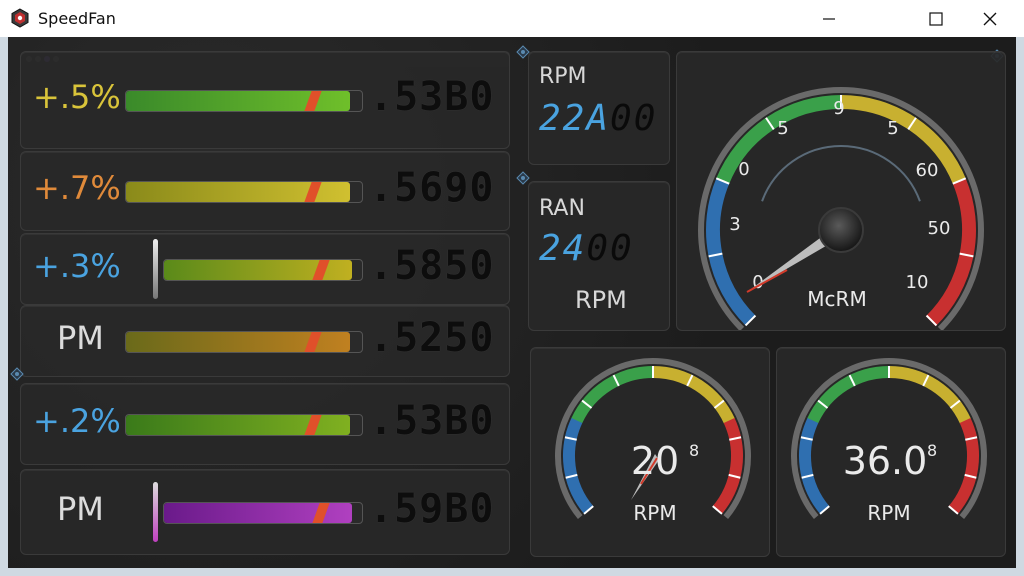 The height and width of the screenshot is (576, 1024). What do you see at coordinates (694, 450) in the screenshot?
I see `small-gauge-1-superscript: 8` at bounding box center [694, 450].